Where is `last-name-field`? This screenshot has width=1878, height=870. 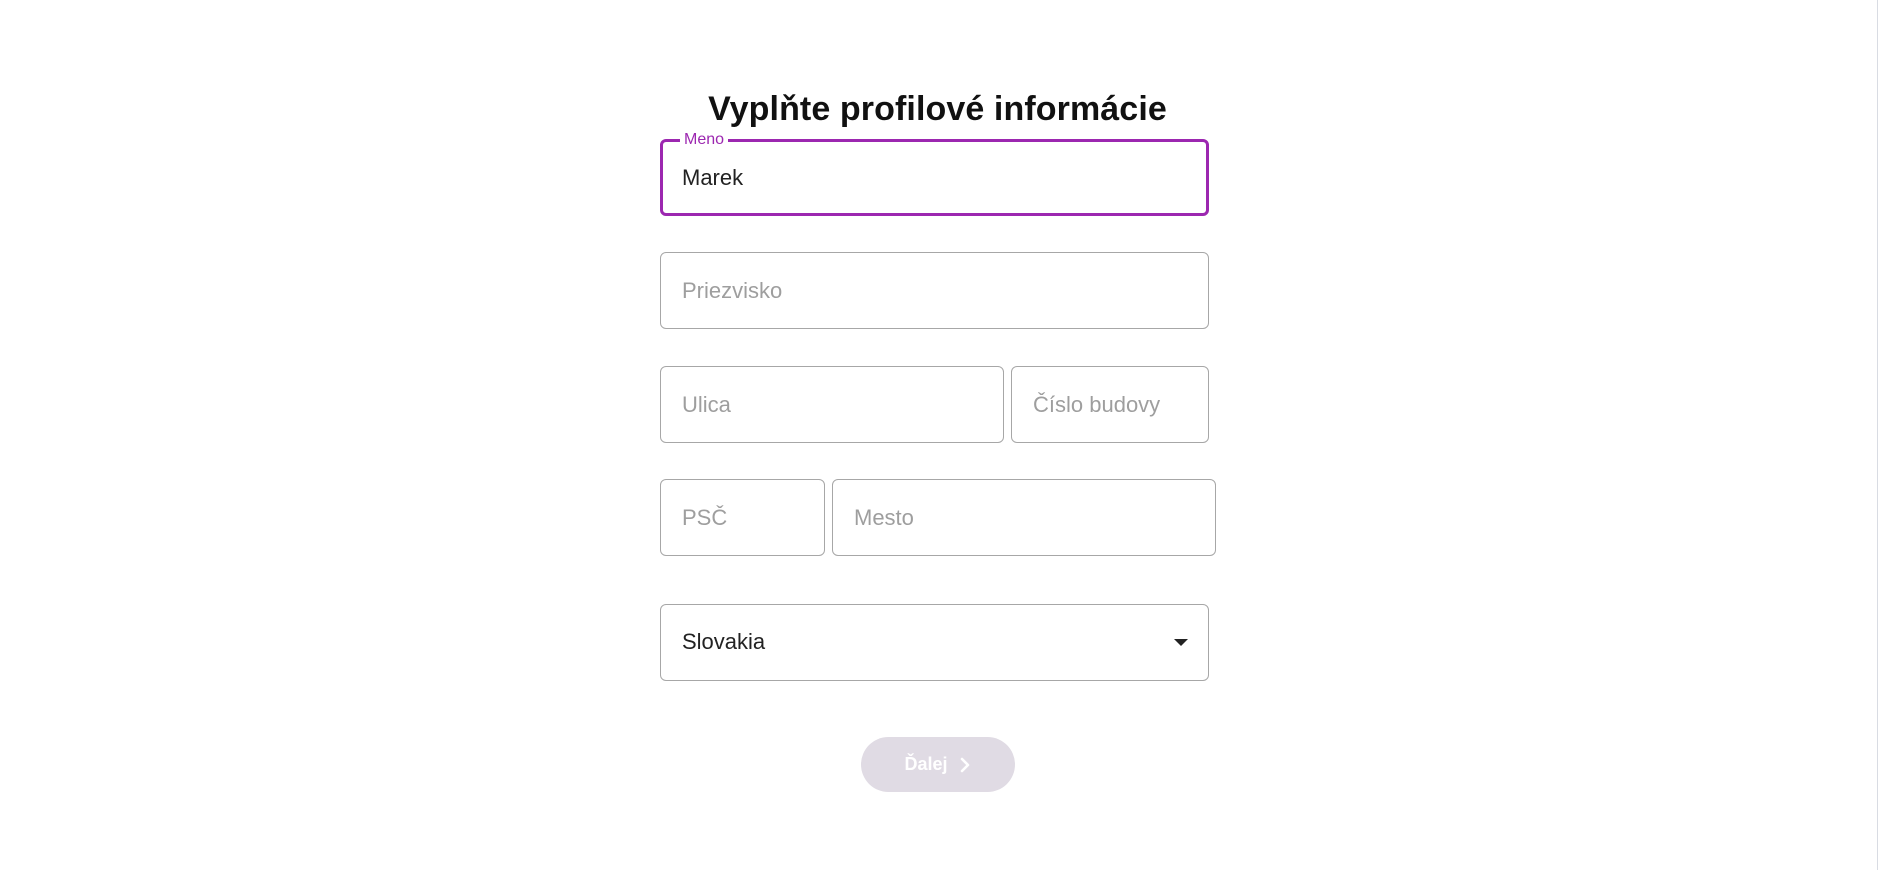
last-name-field is located at coordinates (934, 290).